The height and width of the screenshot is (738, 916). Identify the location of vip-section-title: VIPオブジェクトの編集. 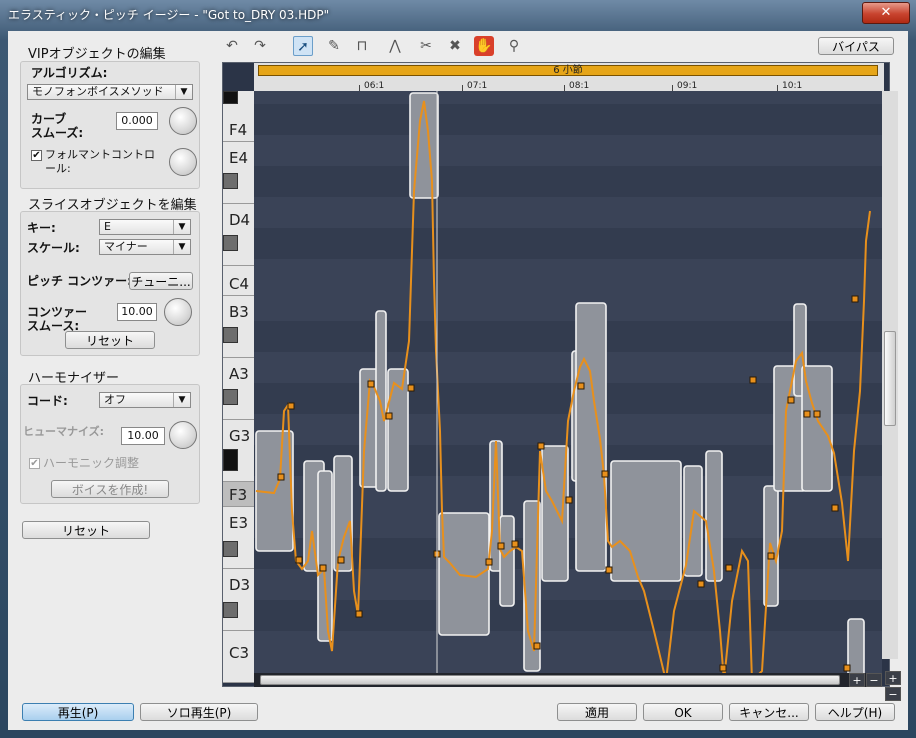
(97, 54).